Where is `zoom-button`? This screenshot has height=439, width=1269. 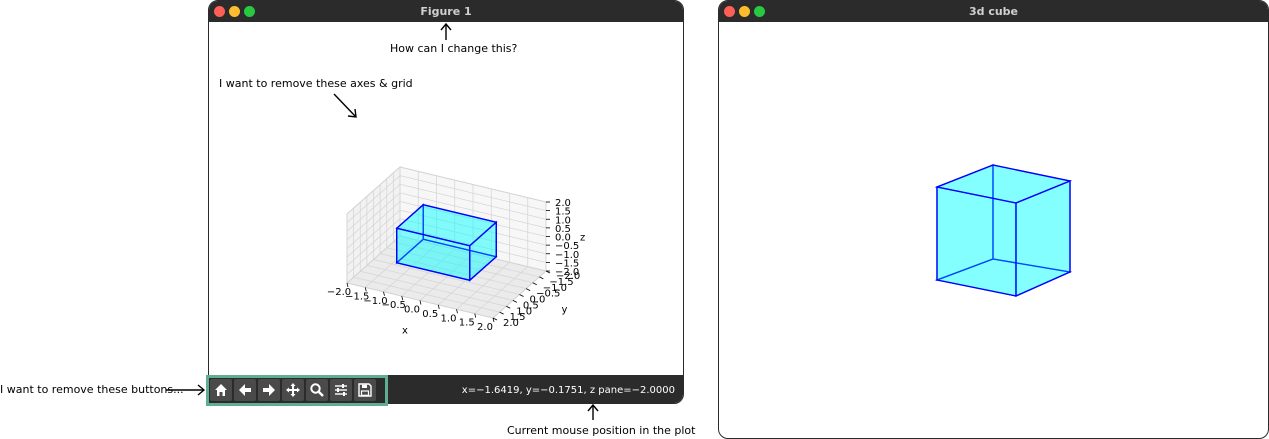 zoom-button is located at coordinates (317, 390).